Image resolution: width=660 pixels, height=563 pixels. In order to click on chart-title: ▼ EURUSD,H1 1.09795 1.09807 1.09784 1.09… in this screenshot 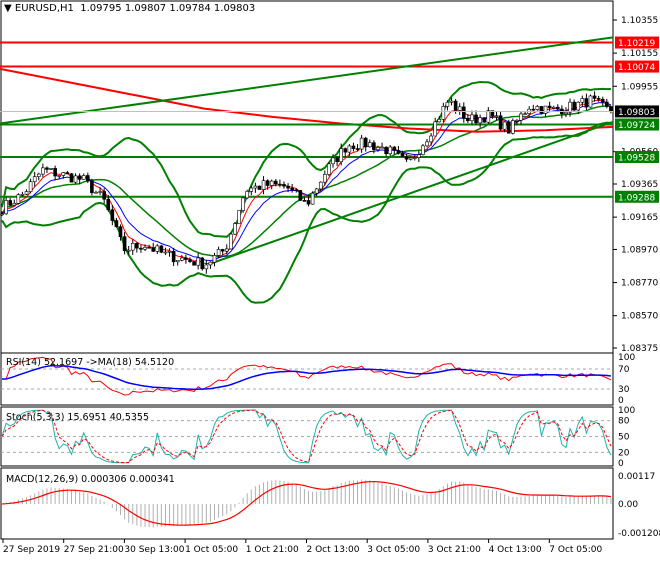, I will do `click(129, 8)`.